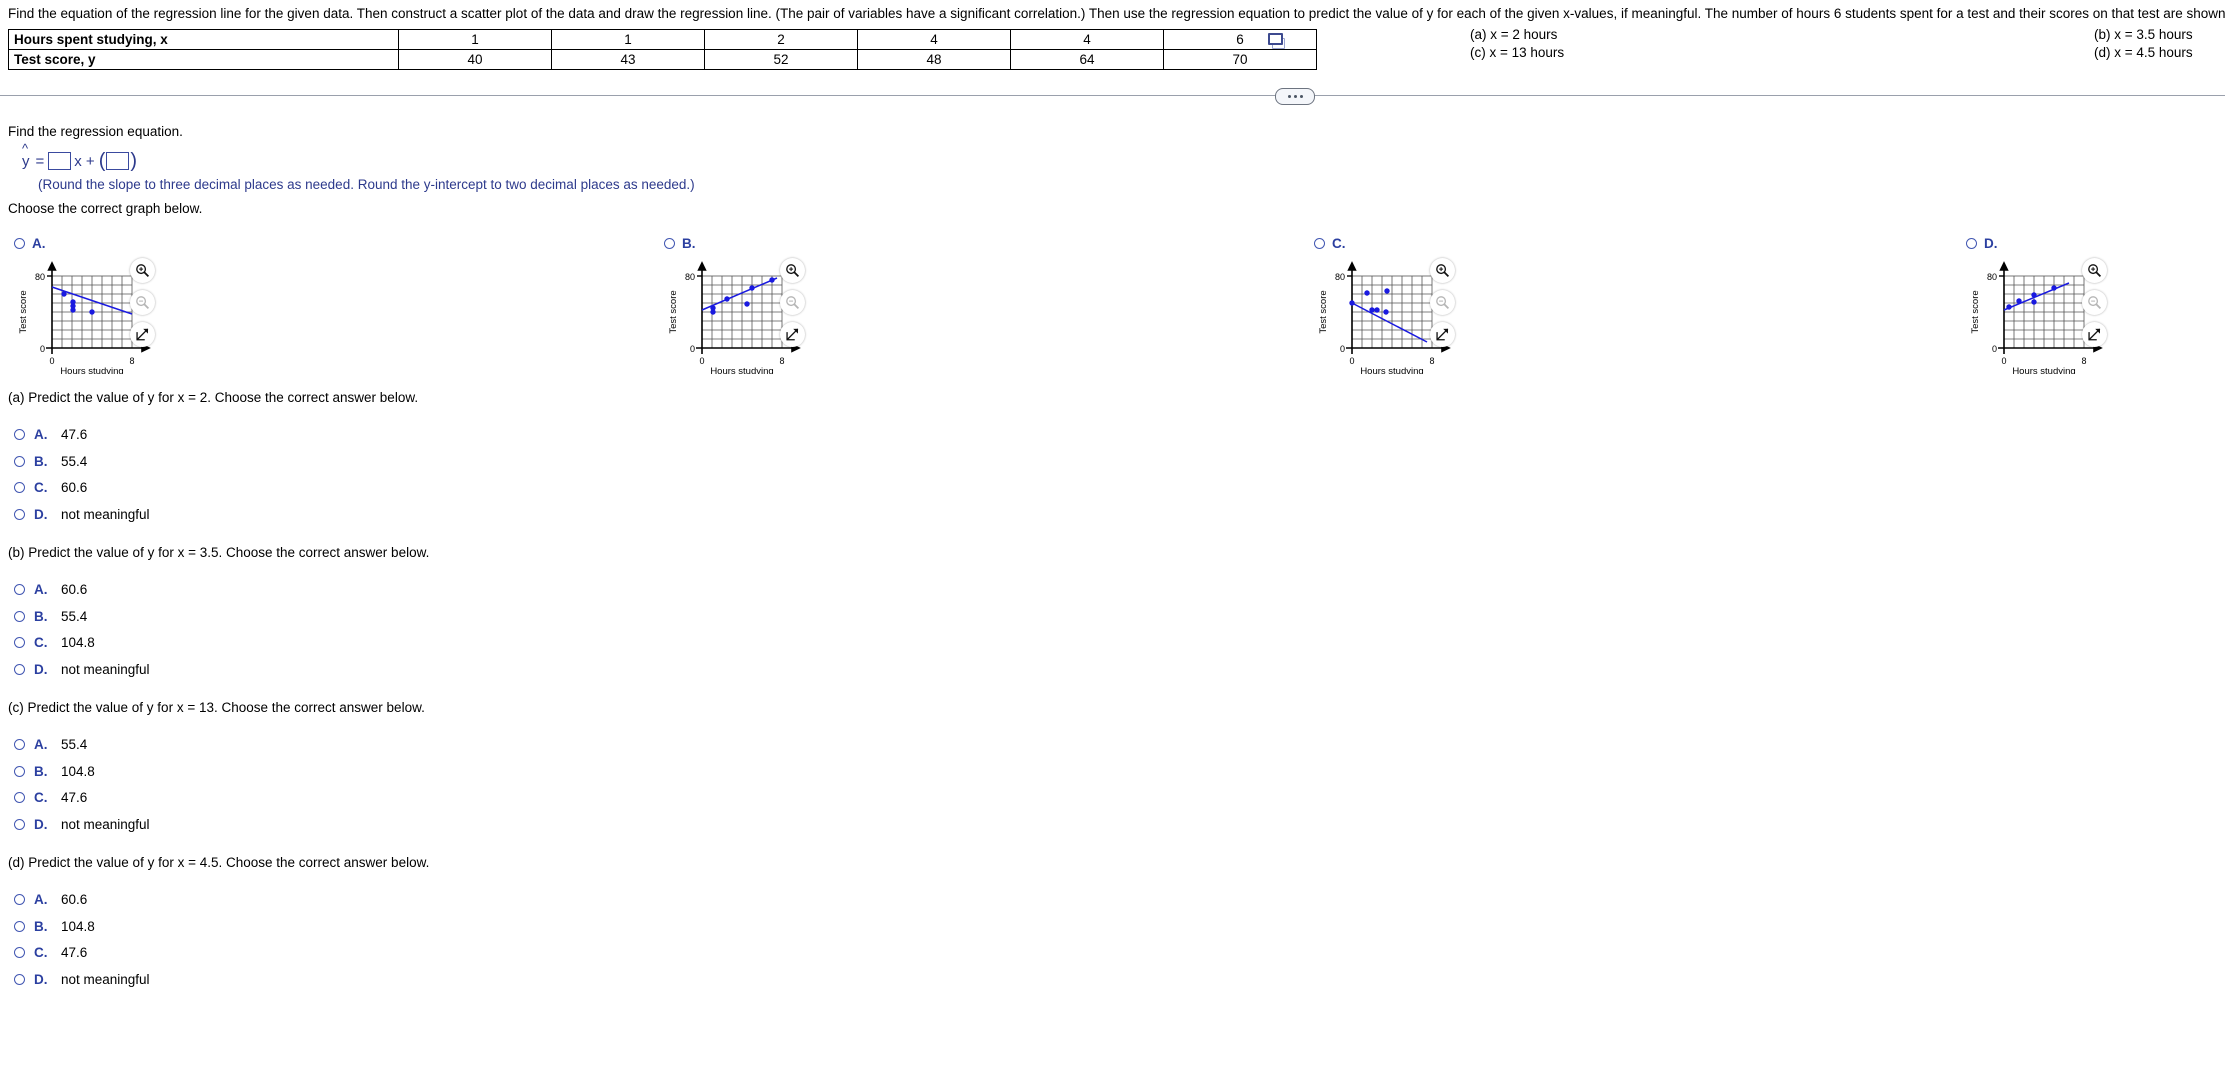 The height and width of the screenshot is (1069, 2225). I want to click on cell-y-5: 70, so click(1240, 59).